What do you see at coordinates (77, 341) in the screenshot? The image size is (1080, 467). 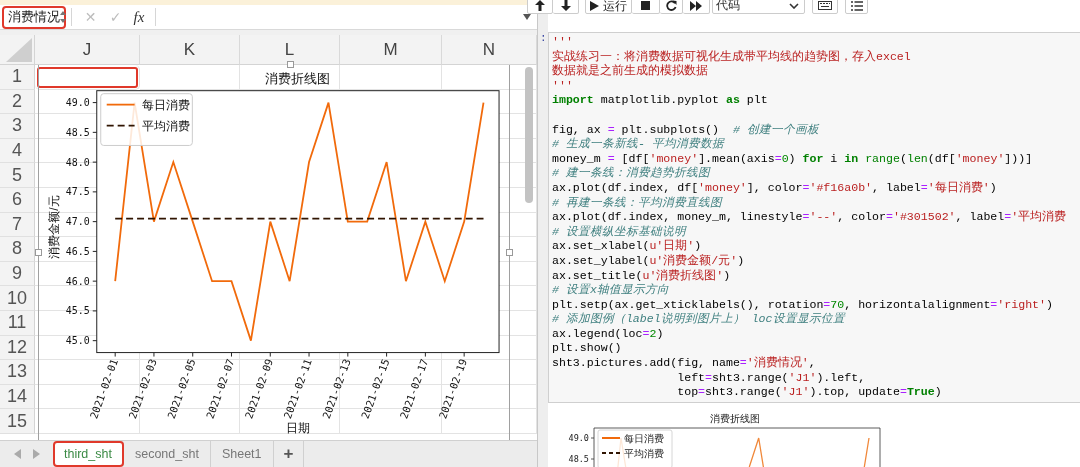 I see `tick-label: 45.0` at bounding box center [77, 341].